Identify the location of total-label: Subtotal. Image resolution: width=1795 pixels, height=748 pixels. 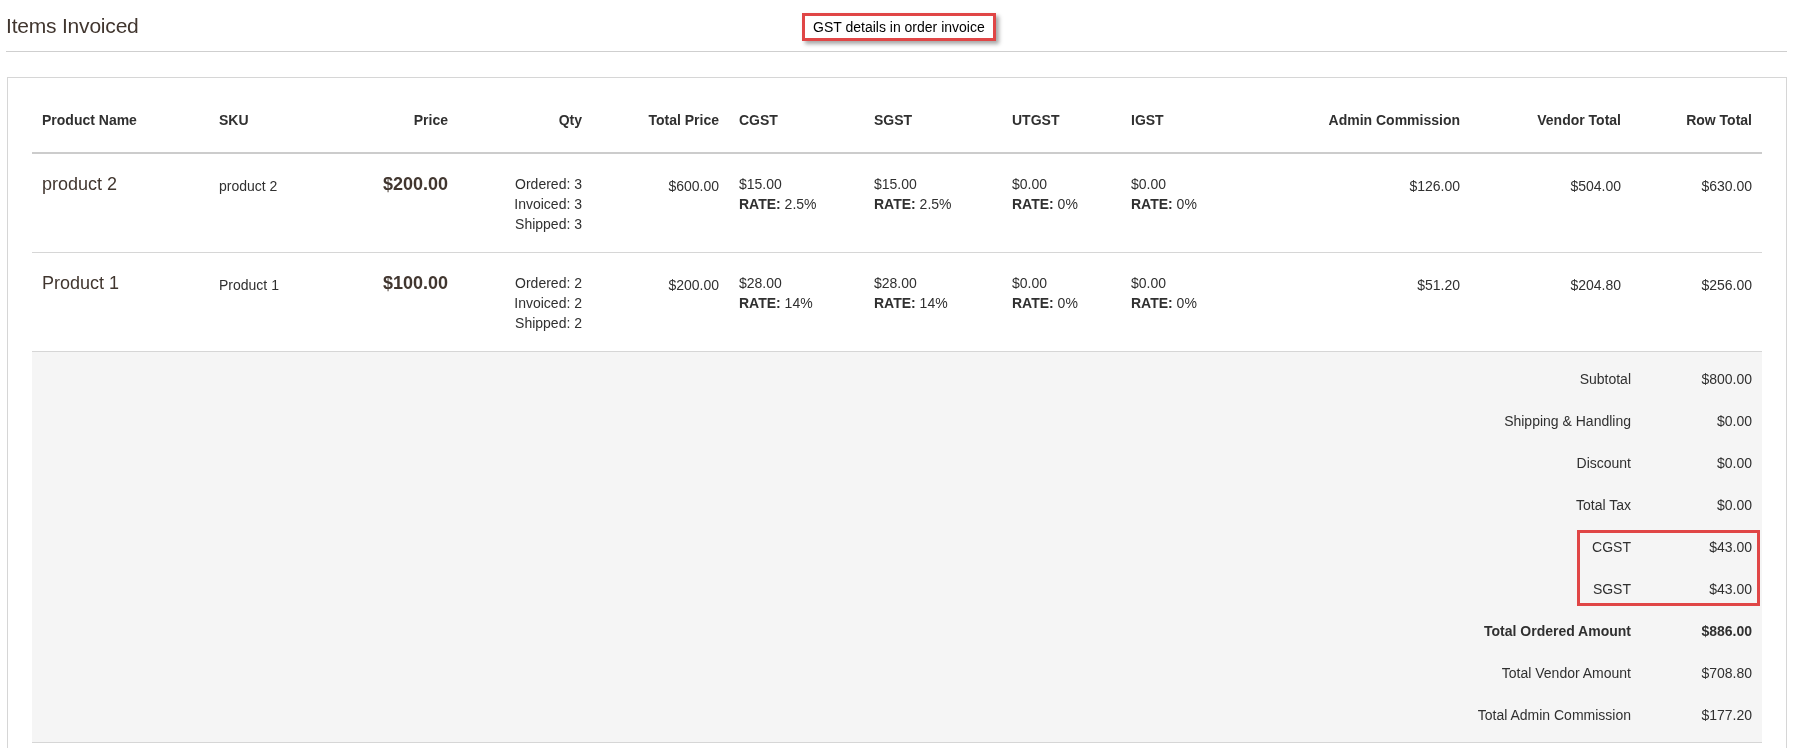
(1605, 379).